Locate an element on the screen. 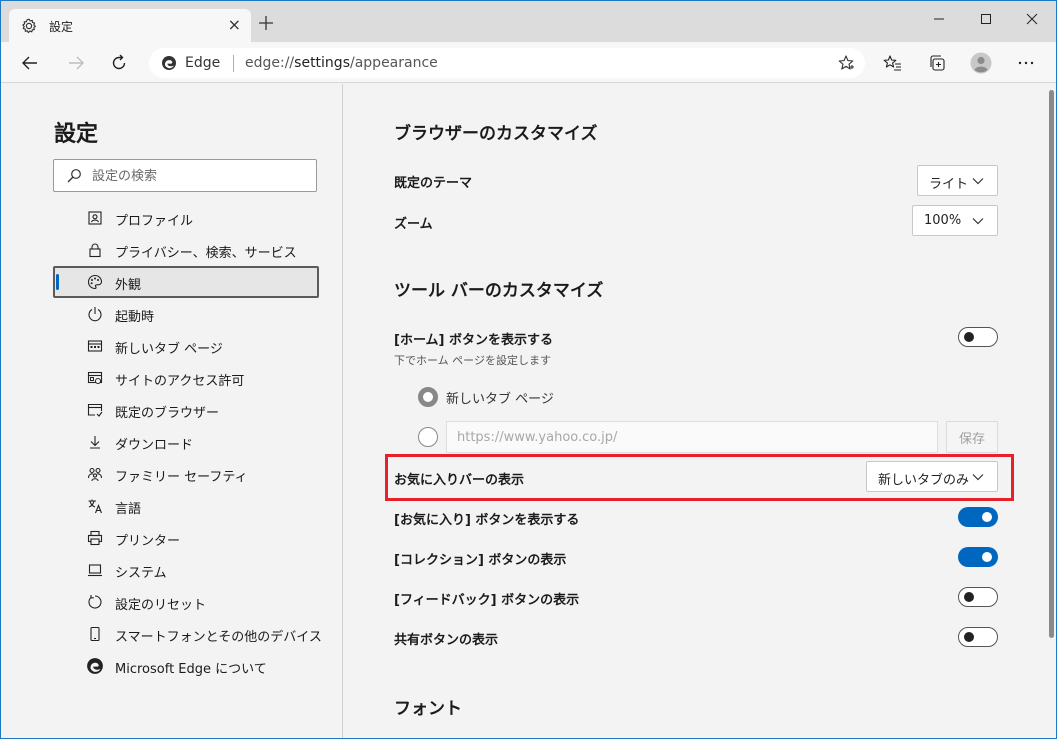 This screenshot has width=1057, height=739. share-button-toggle is located at coordinates (978, 637).